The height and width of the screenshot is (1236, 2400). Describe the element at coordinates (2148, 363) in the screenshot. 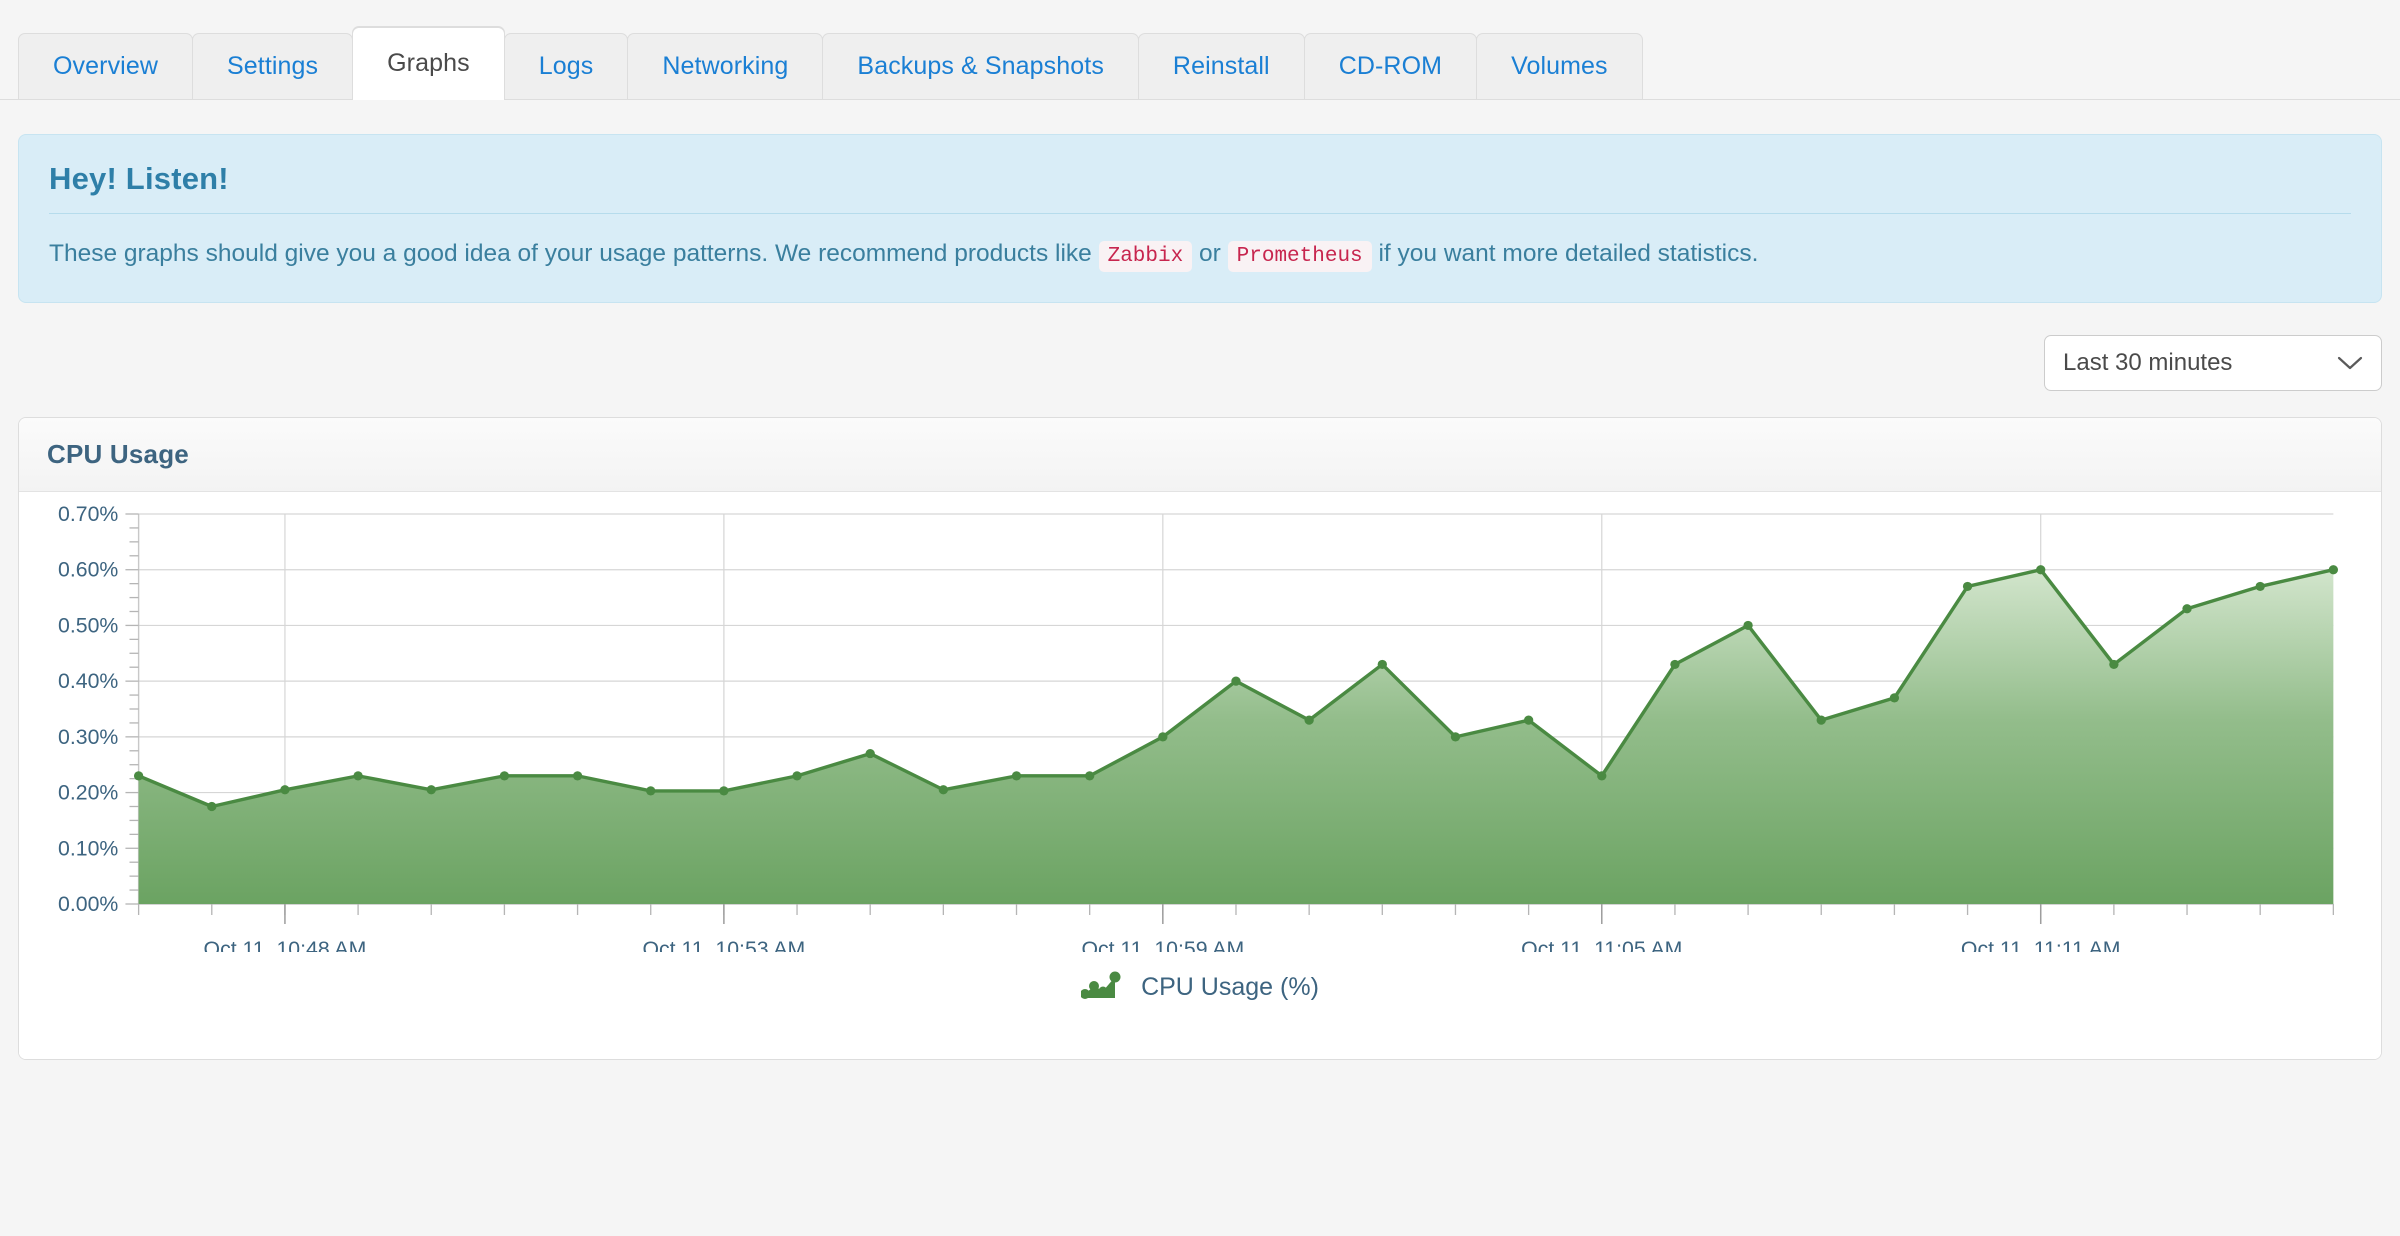

I see `time-range-value: Last 30 minutes` at that location.